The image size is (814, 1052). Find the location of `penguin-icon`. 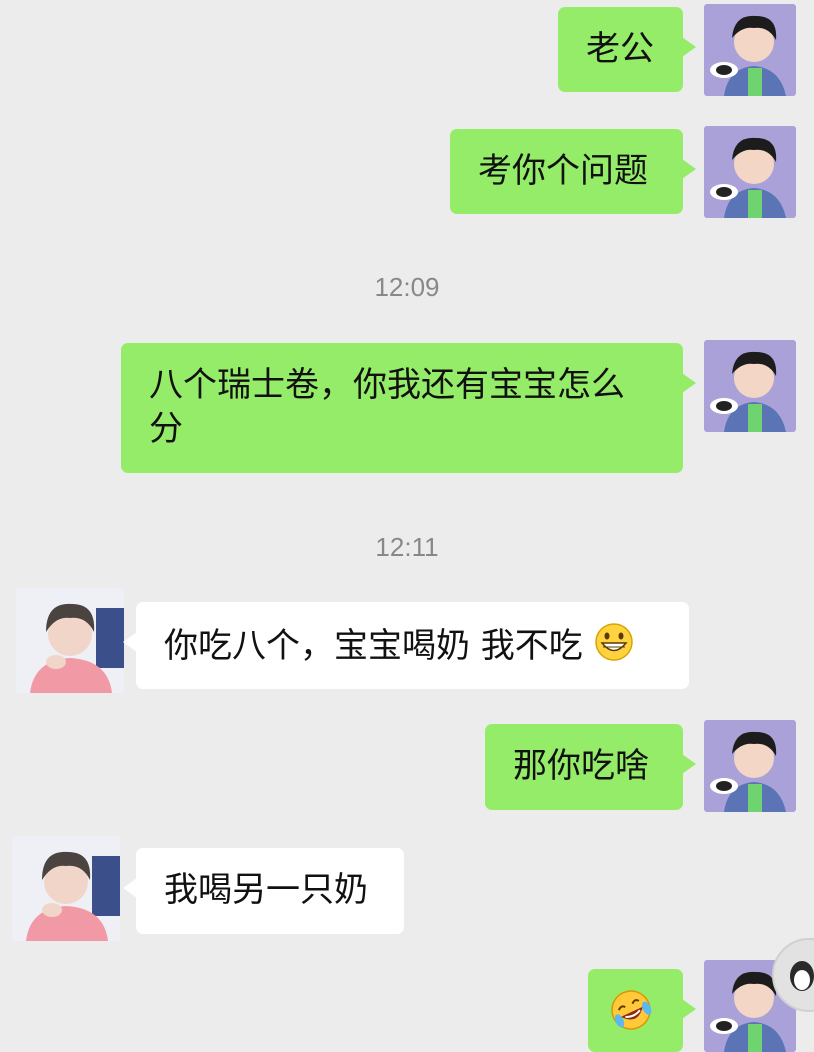

penguin-icon is located at coordinates (802, 976).